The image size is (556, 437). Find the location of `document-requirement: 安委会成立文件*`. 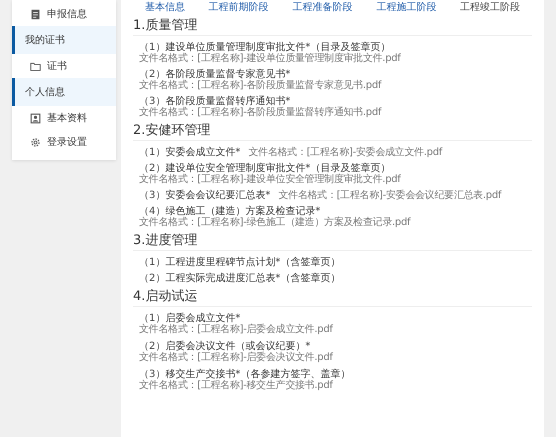

document-requirement: 安委会成立文件* is located at coordinates (202, 152).